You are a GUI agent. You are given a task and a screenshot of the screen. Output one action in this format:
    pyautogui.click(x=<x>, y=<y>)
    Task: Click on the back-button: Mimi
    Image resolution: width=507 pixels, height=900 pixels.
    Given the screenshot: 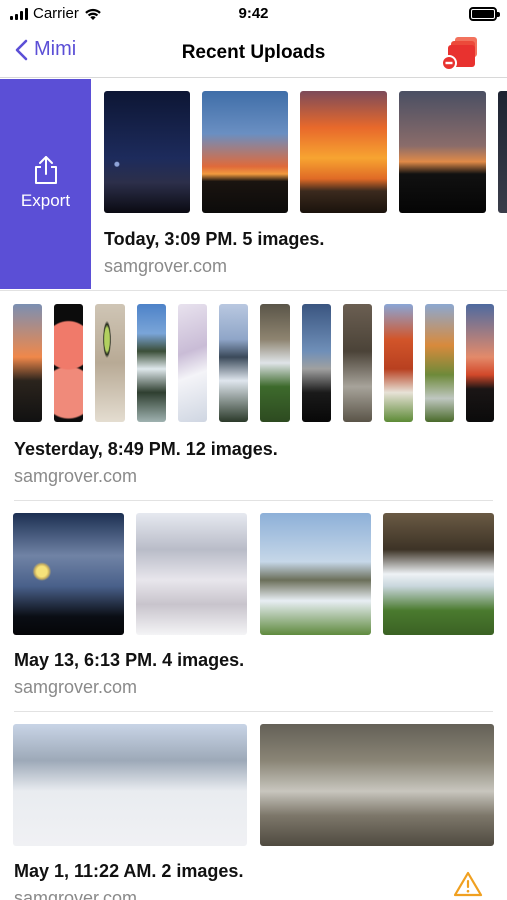 What is the action you would take?
    pyautogui.click(x=45, y=49)
    